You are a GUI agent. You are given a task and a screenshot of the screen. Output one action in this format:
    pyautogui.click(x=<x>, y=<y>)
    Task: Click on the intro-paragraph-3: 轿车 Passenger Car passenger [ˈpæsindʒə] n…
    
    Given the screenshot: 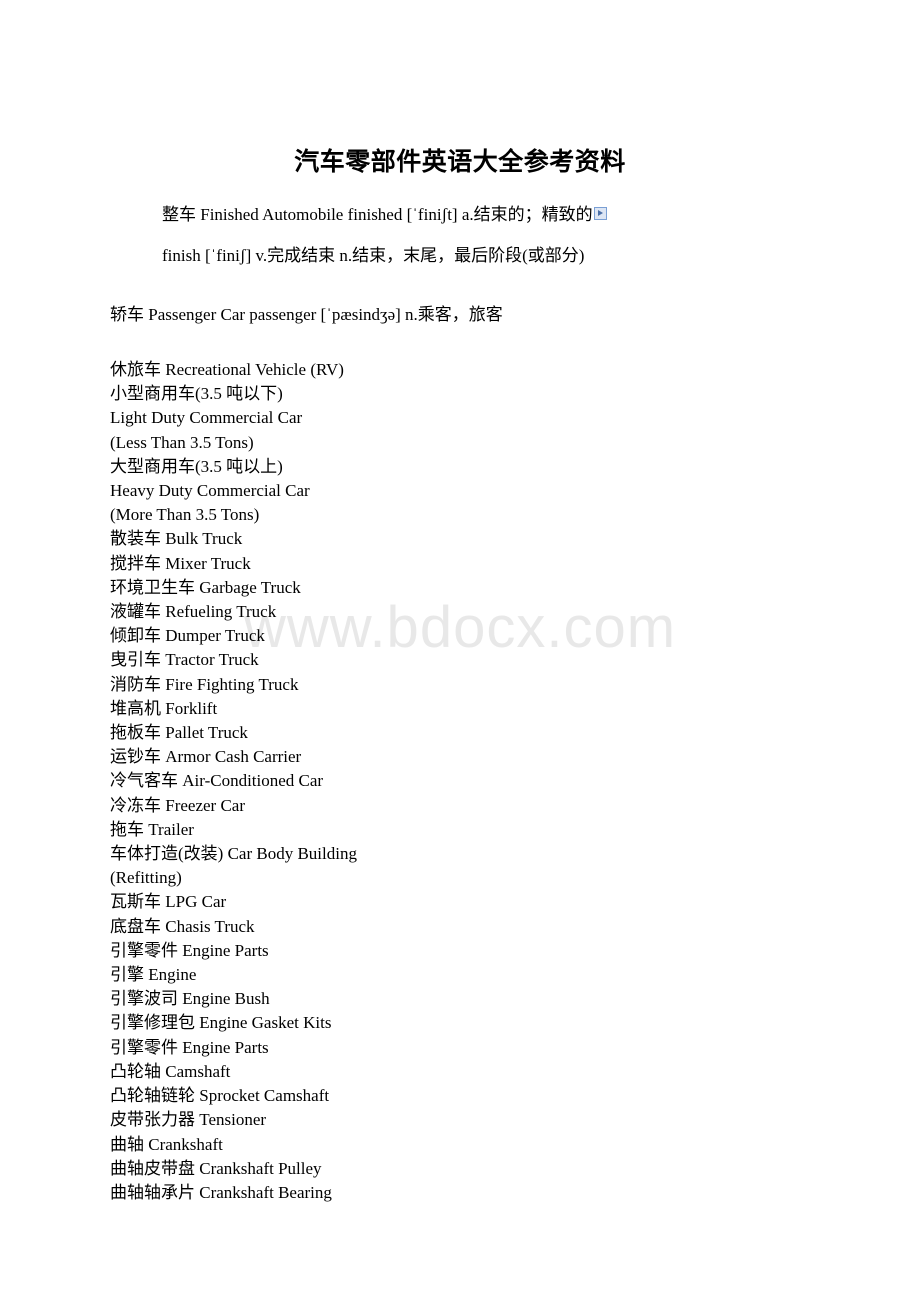 What is the action you would take?
    pyautogui.click(x=480, y=314)
    